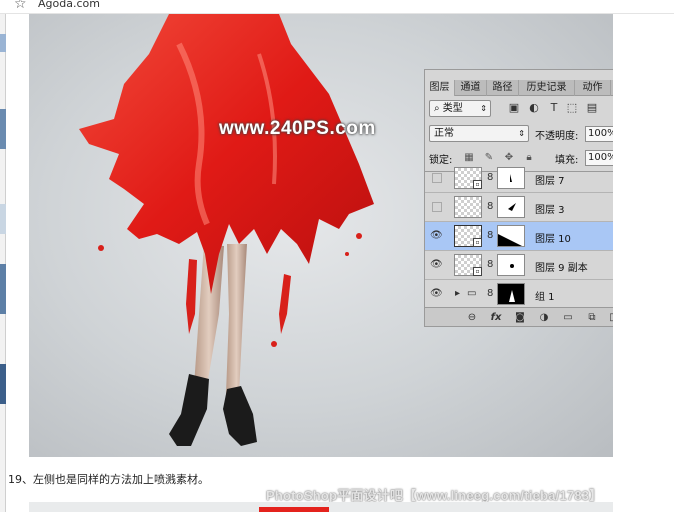  I want to click on blend-mode-value: 正常, so click(444, 133).